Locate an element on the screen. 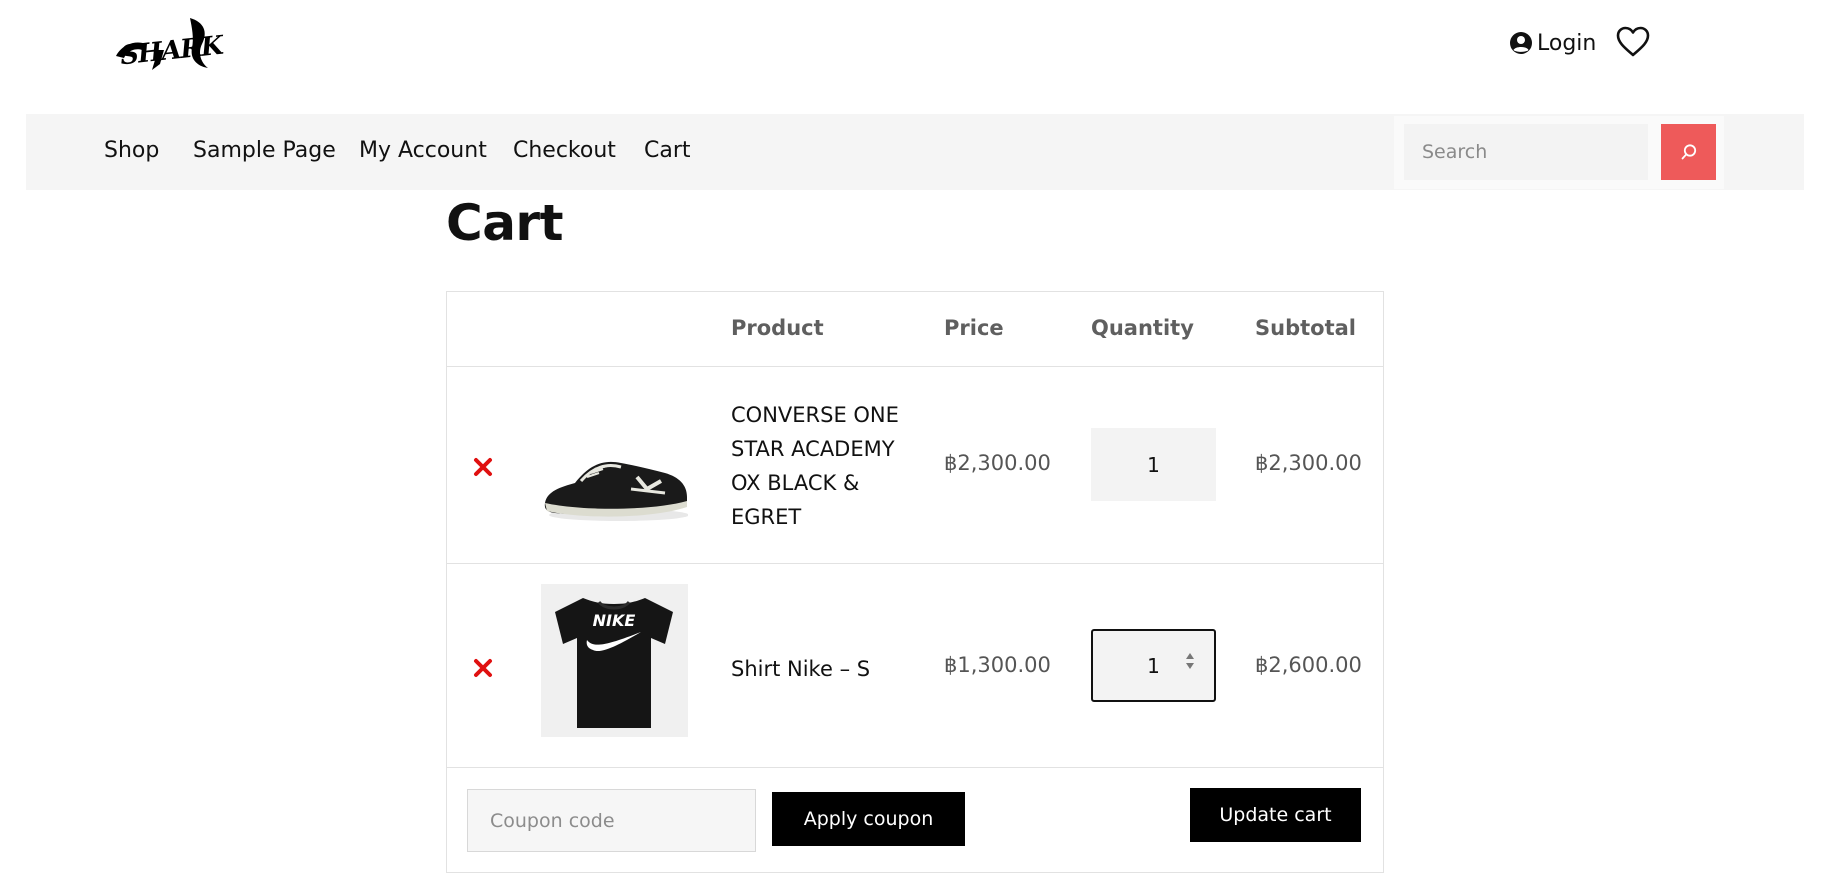 This screenshot has height=881, width=1826. product-name-line: EGRET is located at coordinates (766, 517).